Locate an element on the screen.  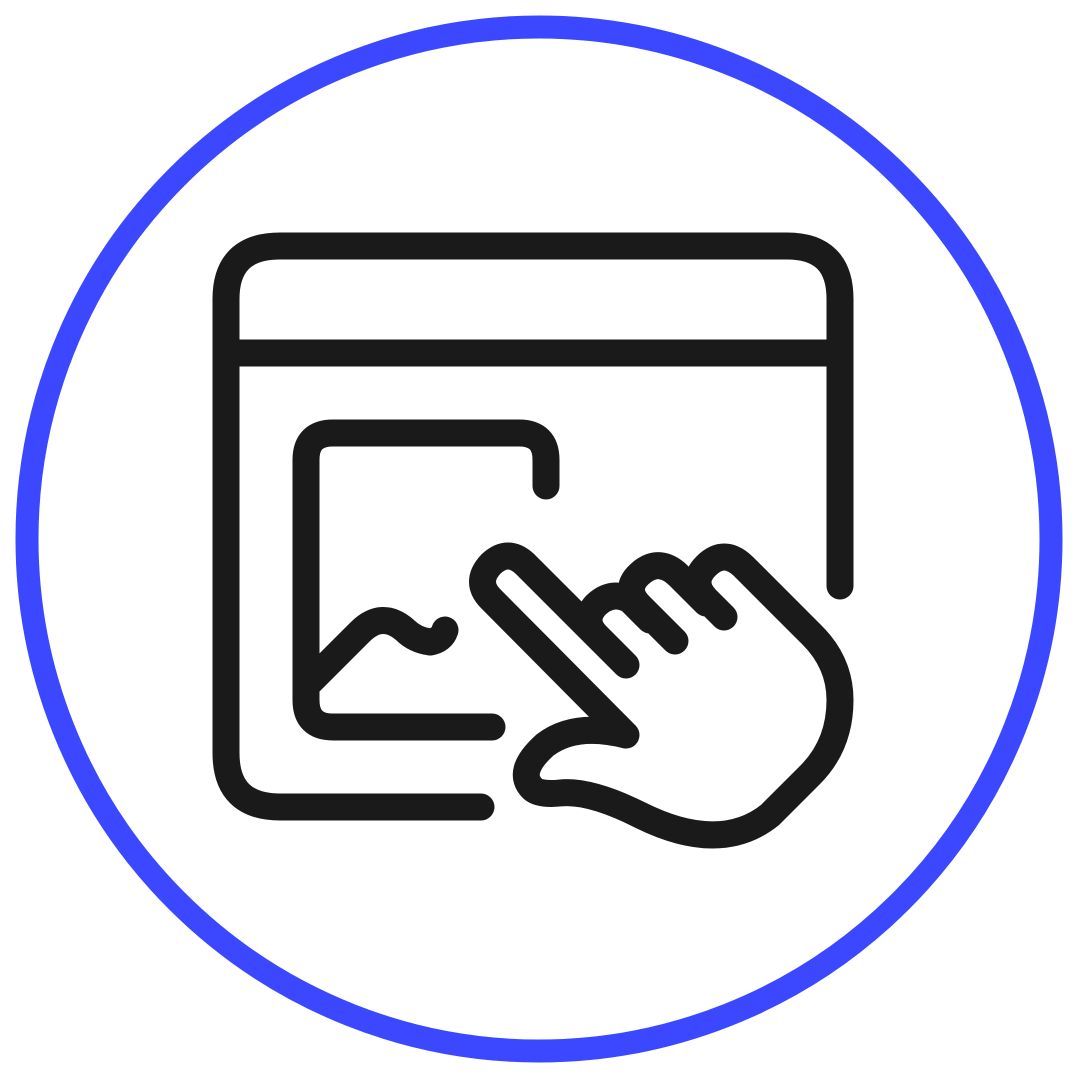
image-frame is located at coordinates (426, 580).